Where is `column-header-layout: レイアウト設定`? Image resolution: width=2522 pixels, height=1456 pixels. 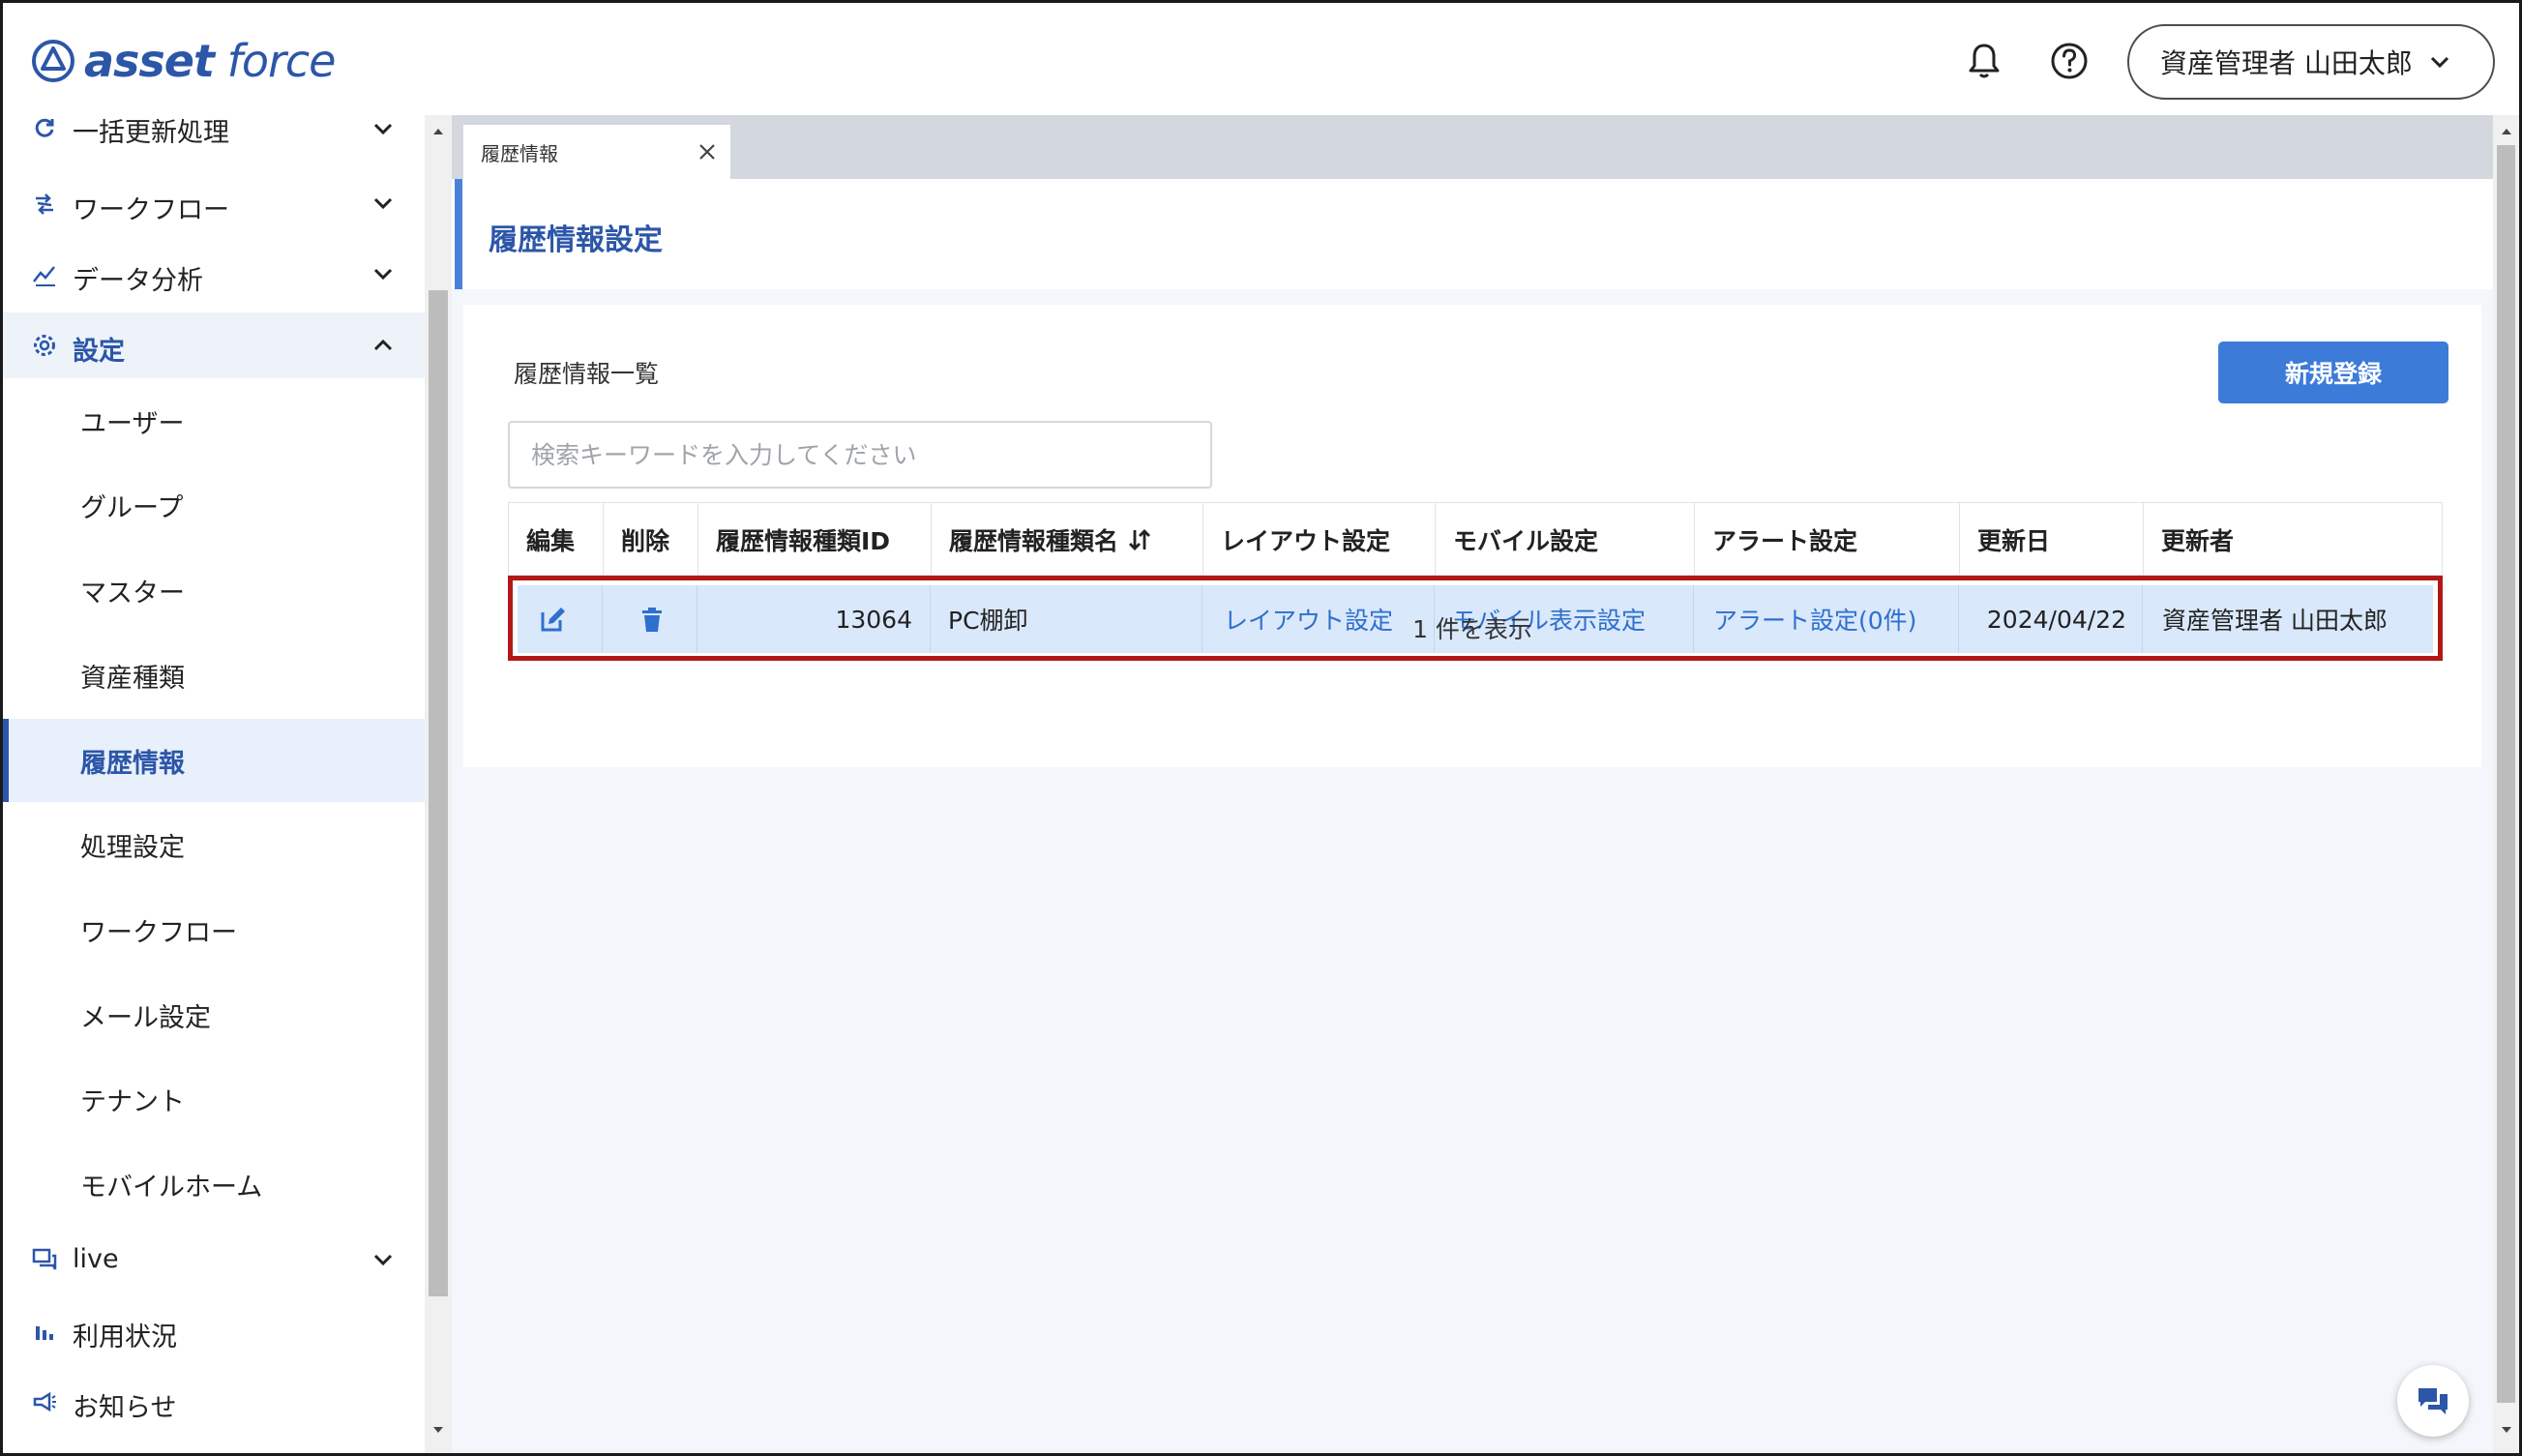
column-header-layout: レイアウト設定 is located at coordinates (1320, 540).